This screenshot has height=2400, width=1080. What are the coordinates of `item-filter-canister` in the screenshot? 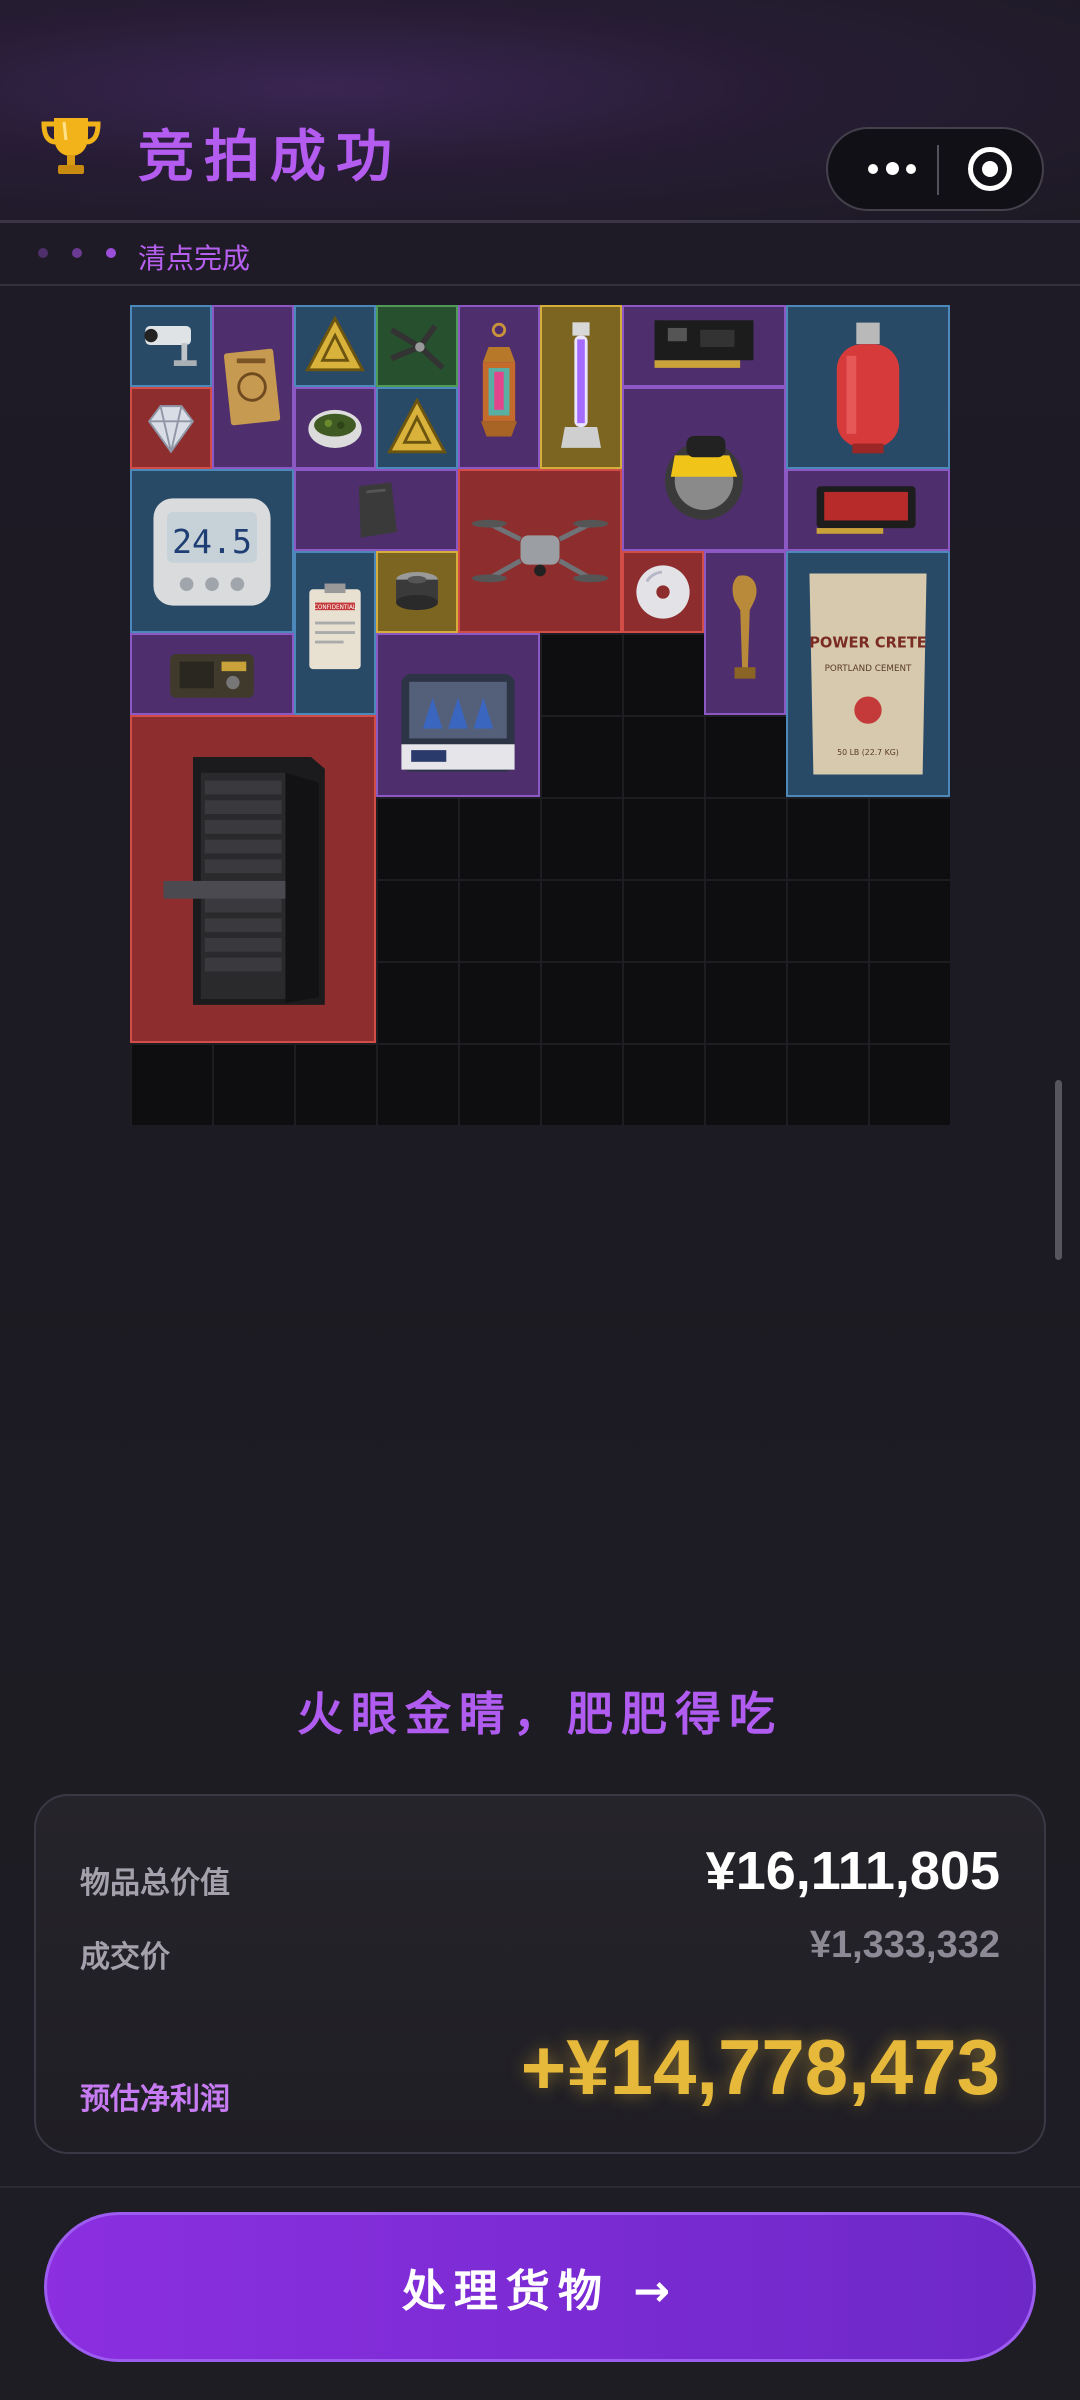 It's located at (417, 592).